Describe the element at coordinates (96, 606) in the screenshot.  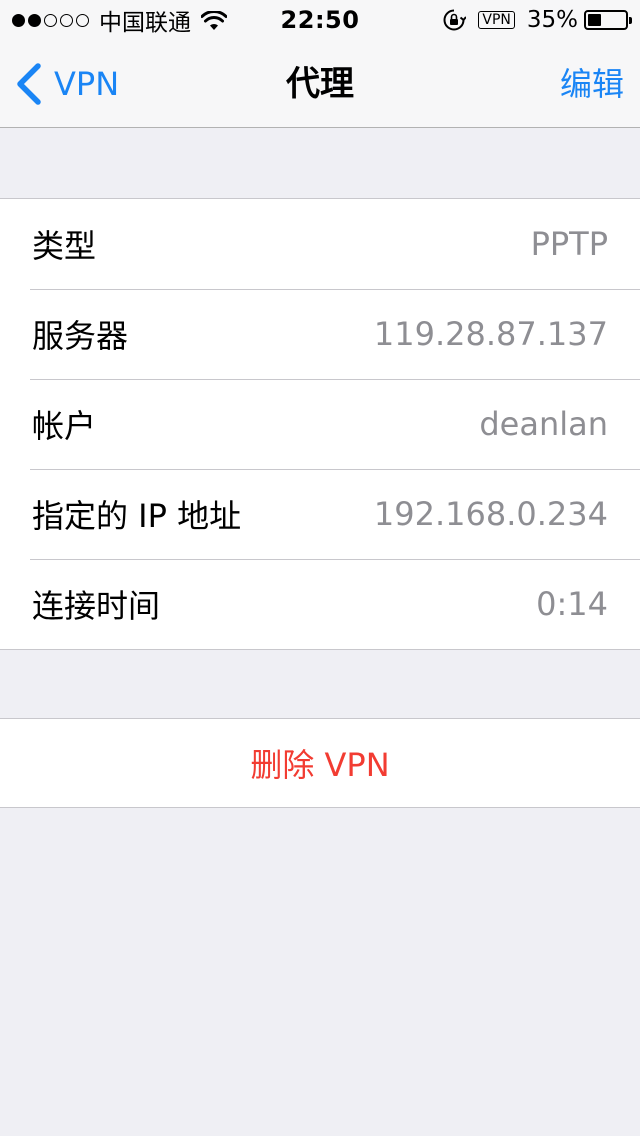
I see `detail-label: 连接时间` at that location.